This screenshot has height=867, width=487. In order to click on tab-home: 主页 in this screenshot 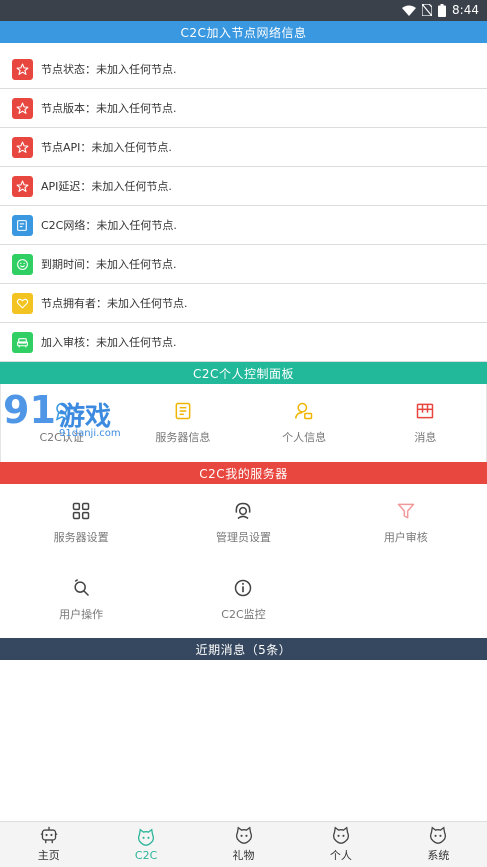, I will do `click(48, 844)`.